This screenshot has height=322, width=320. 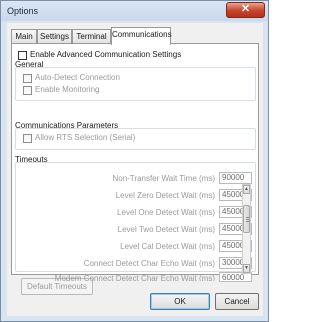 What do you see at coordinates (180, 301) in the screenshot?
I see `ok-button: OK` at bounding box center [180, 301].